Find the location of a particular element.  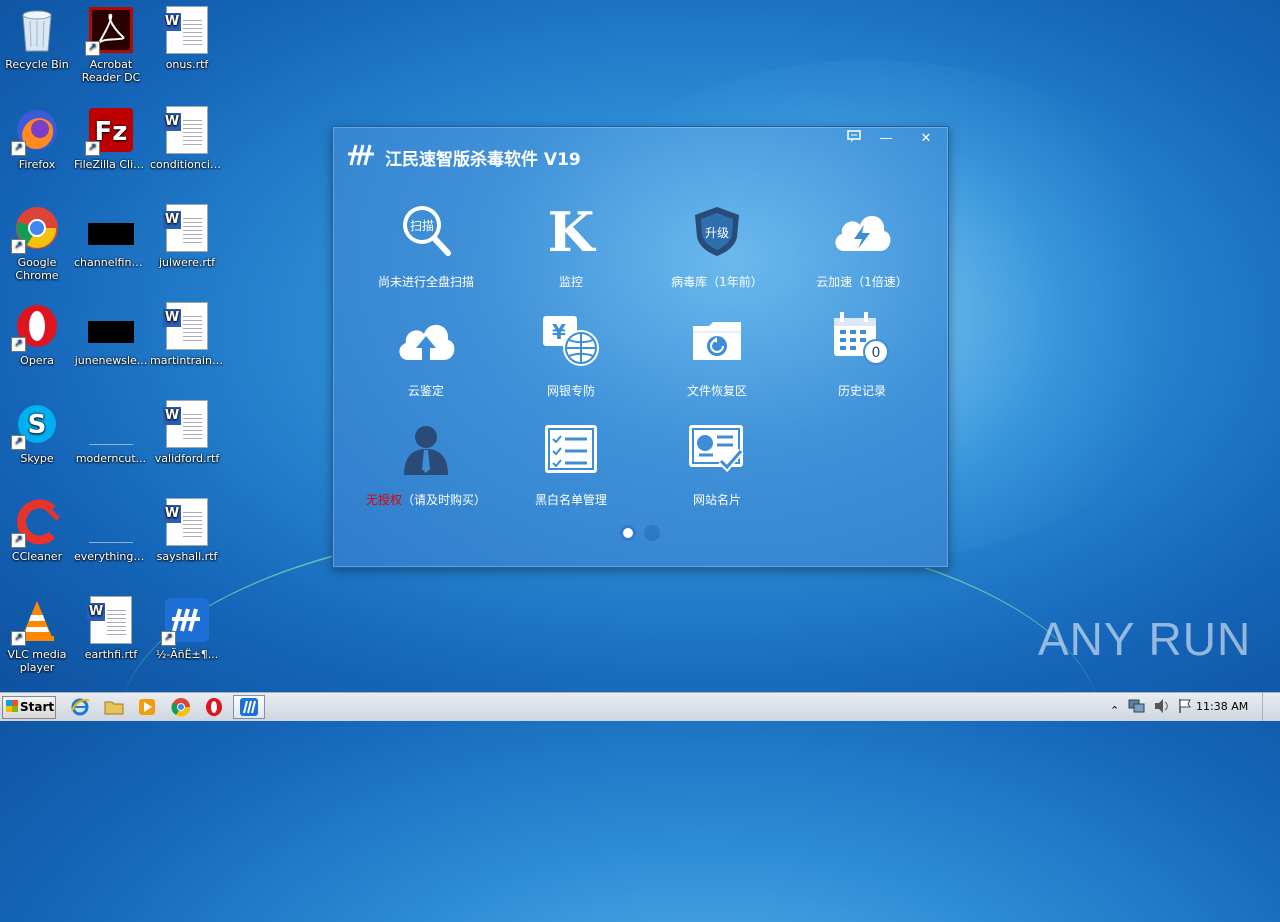

firefox-icon: ↗ is located at coordinates (36, 131).